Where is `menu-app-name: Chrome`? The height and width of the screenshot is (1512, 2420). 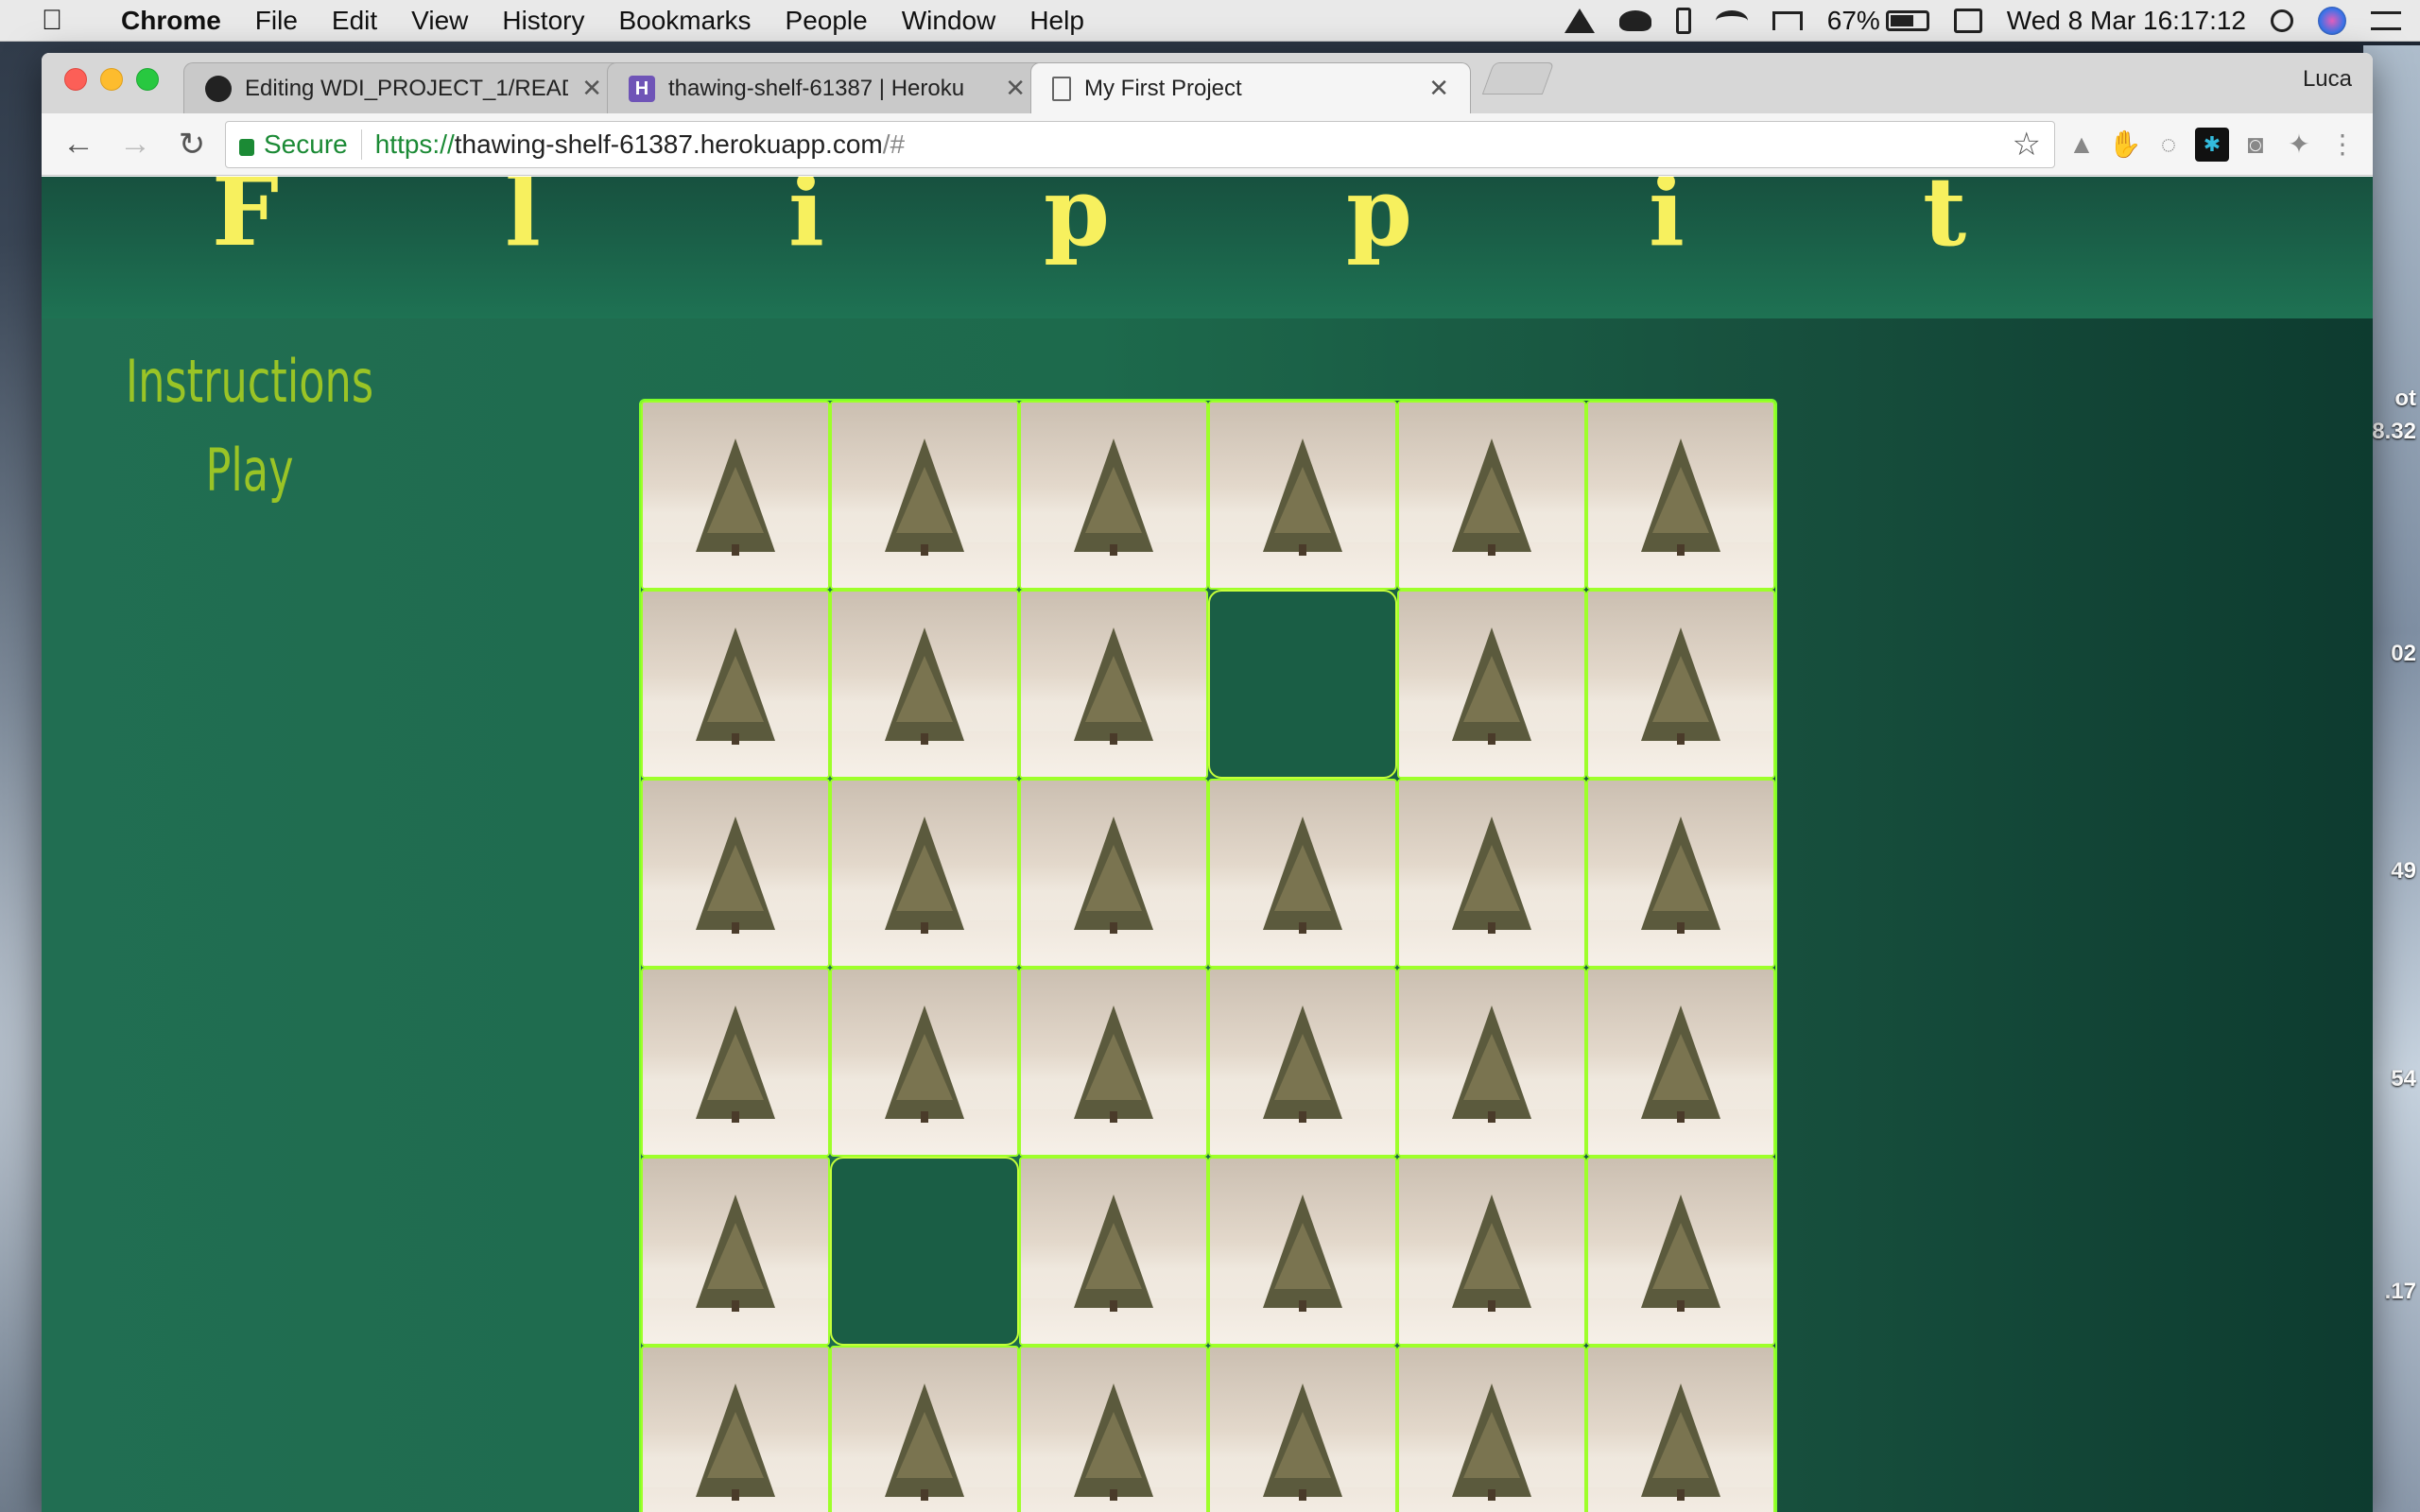 menu-app-name: Chrome is located at coordinates (171, 21).